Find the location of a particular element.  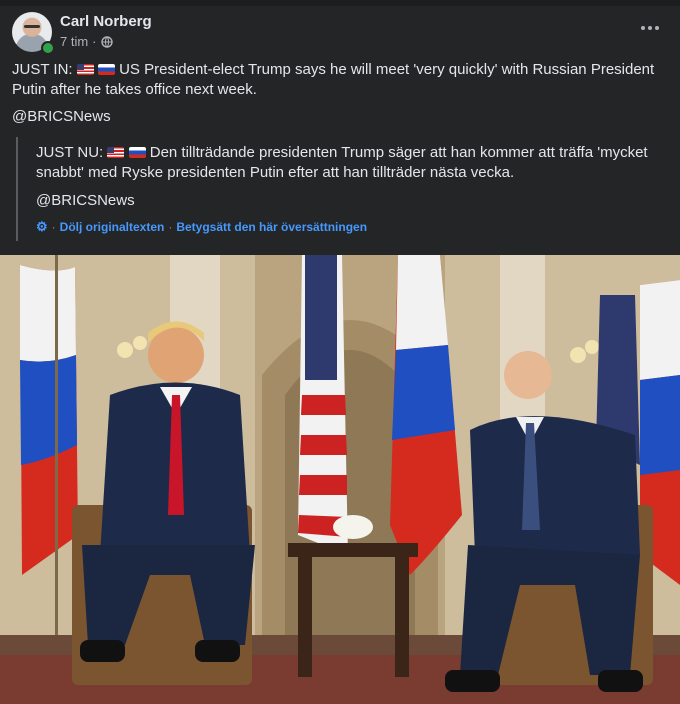

rate-translation-link: Betygsätt den här översättningen is located at coordinates (271, 227).